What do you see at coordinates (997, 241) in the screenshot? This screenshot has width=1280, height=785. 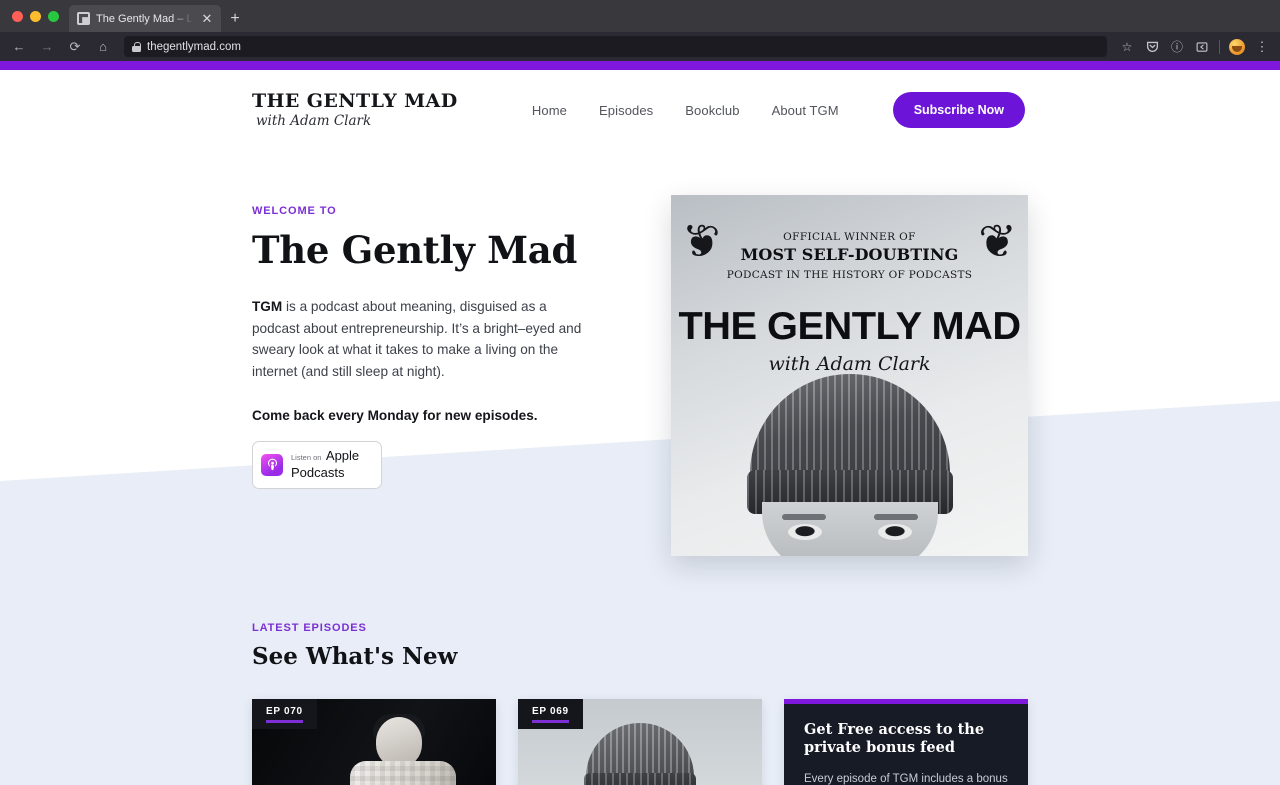 I see `laurel-right-icon: ❦` at bounding box center [997, 241].